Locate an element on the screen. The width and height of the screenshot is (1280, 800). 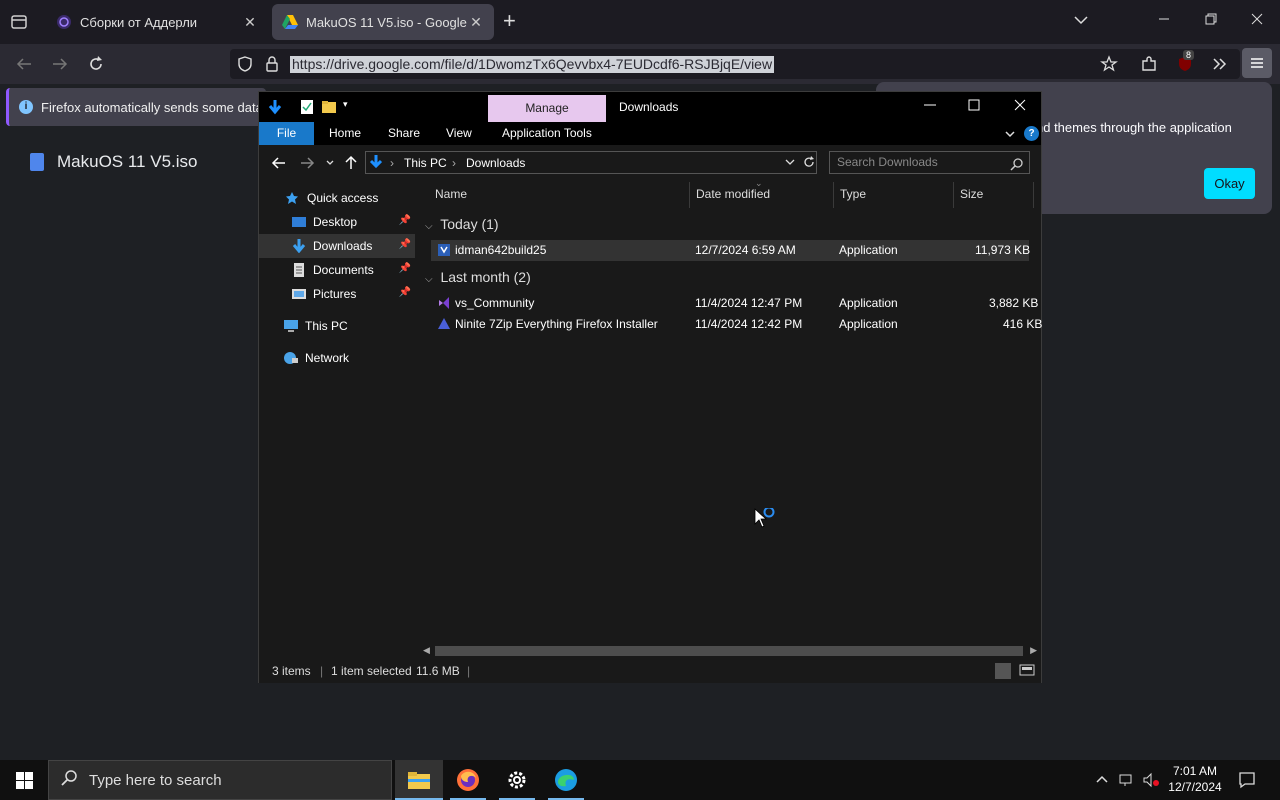
tab-adderly: Сборки от Аддерли ✕ is located at coordinates (157, 22).